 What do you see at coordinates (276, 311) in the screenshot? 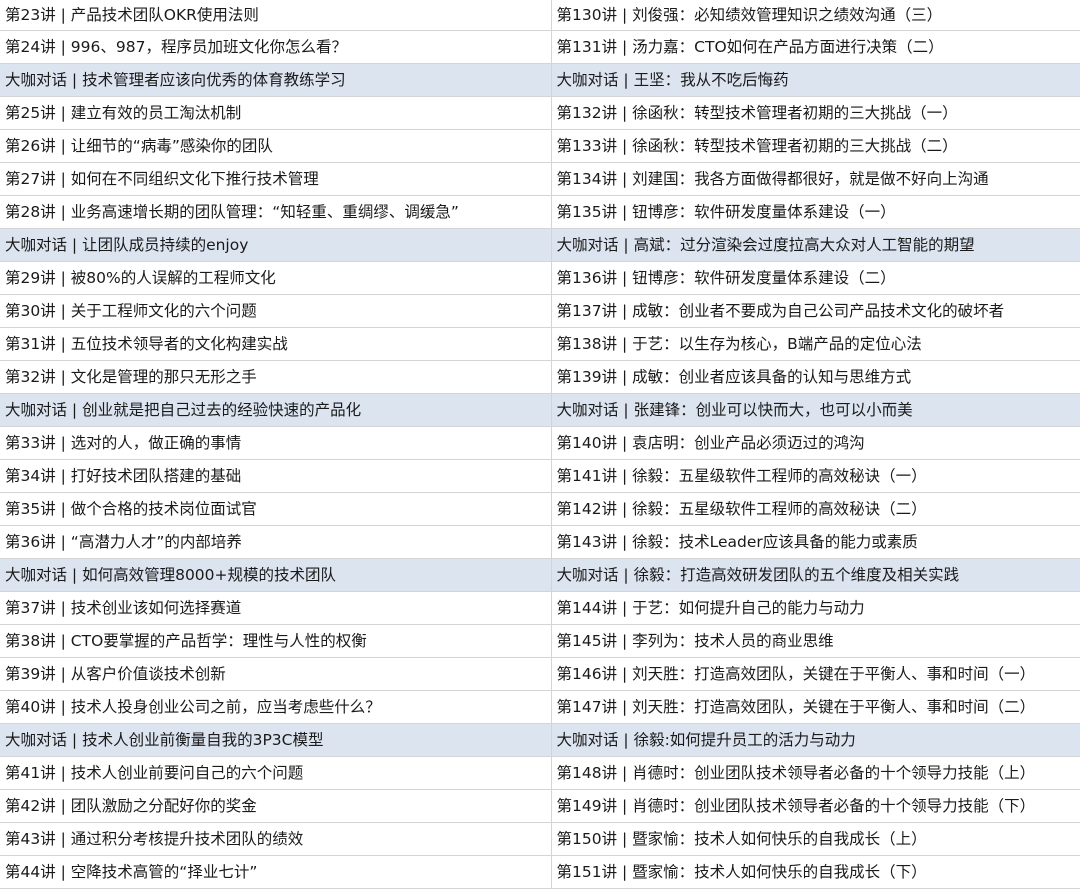
I see `lecture-title-left: 第30讲 | 关于工程师文化的六个问题` at bounding box center [276, 311].